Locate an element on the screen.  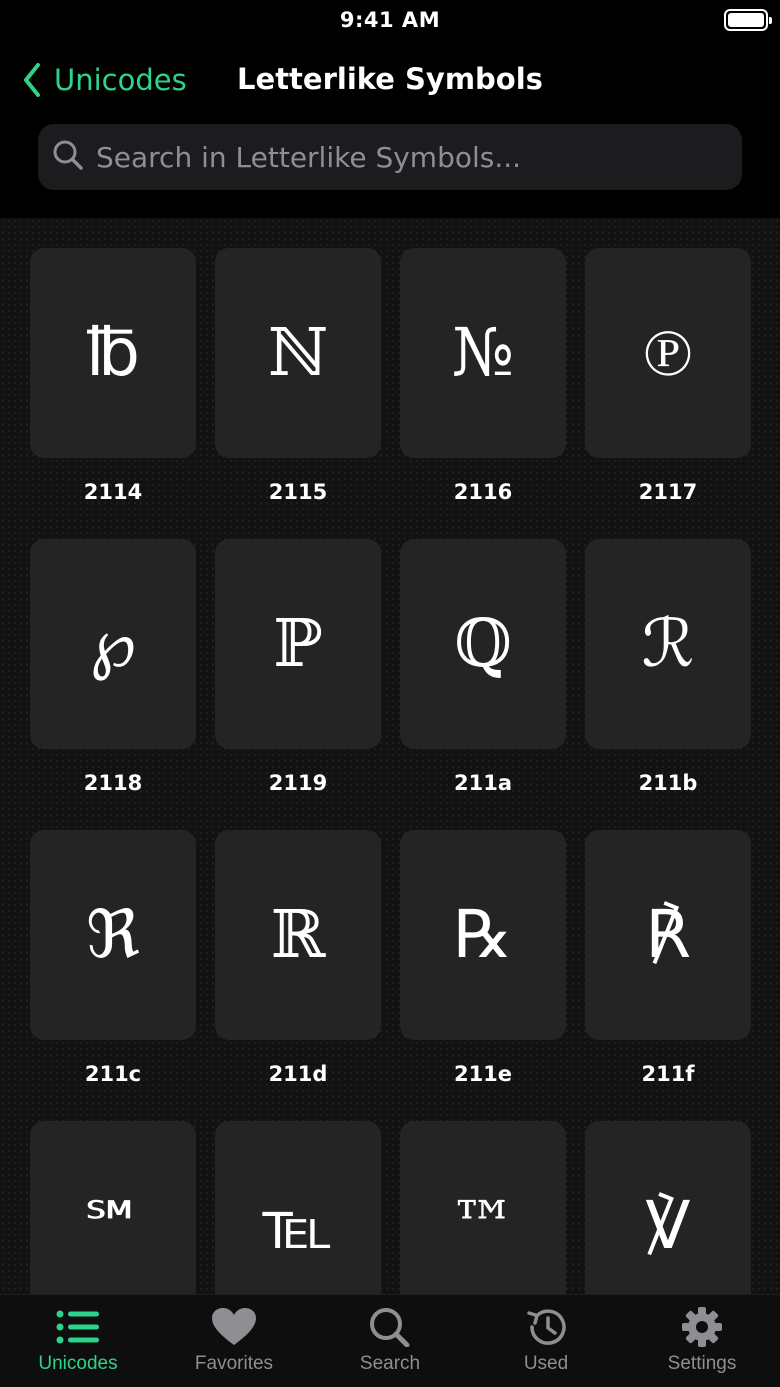
symbol-glyph: ℘ is located at coordinates (113, 643).